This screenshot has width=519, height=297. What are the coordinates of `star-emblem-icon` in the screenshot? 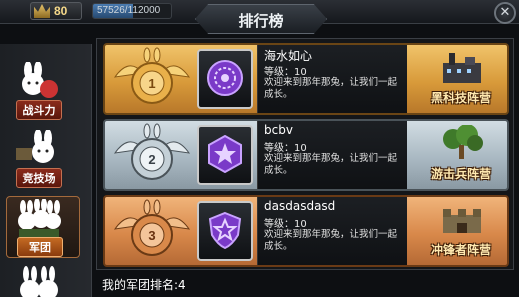 It's located at (225, 154).